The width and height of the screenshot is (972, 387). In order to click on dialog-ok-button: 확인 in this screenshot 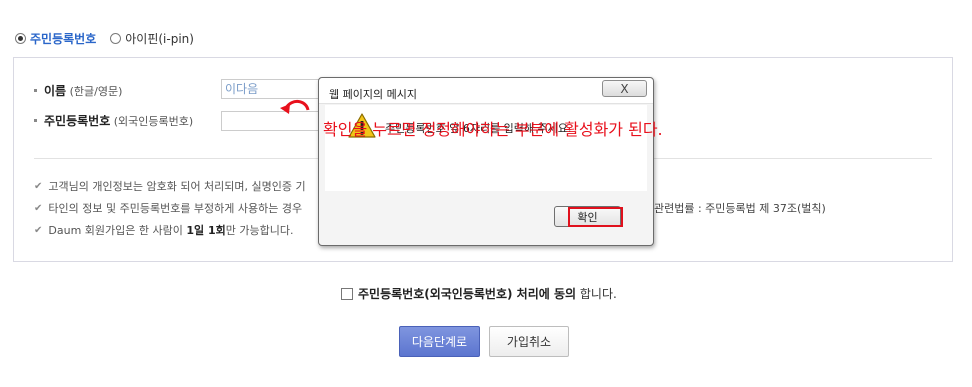, I will do `click(587, 216)`.